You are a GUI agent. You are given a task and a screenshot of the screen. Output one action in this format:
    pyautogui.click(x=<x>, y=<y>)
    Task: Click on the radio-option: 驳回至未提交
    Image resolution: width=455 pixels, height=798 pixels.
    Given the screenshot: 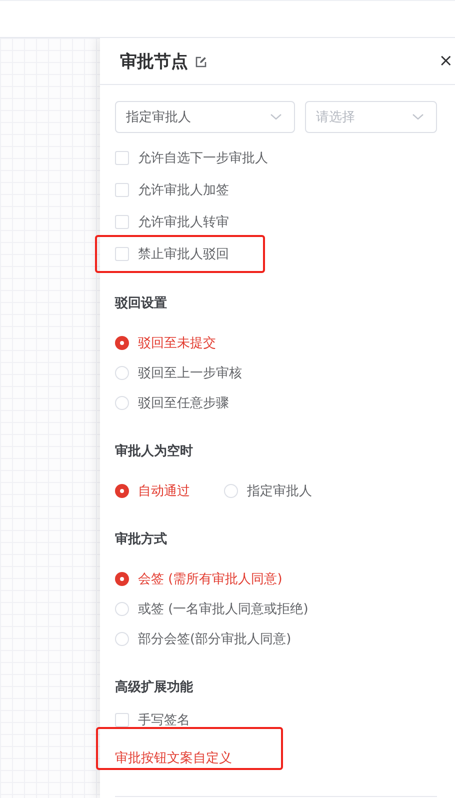 What is the action you would take?
    pyautogui.click(x=165, y=343)
    